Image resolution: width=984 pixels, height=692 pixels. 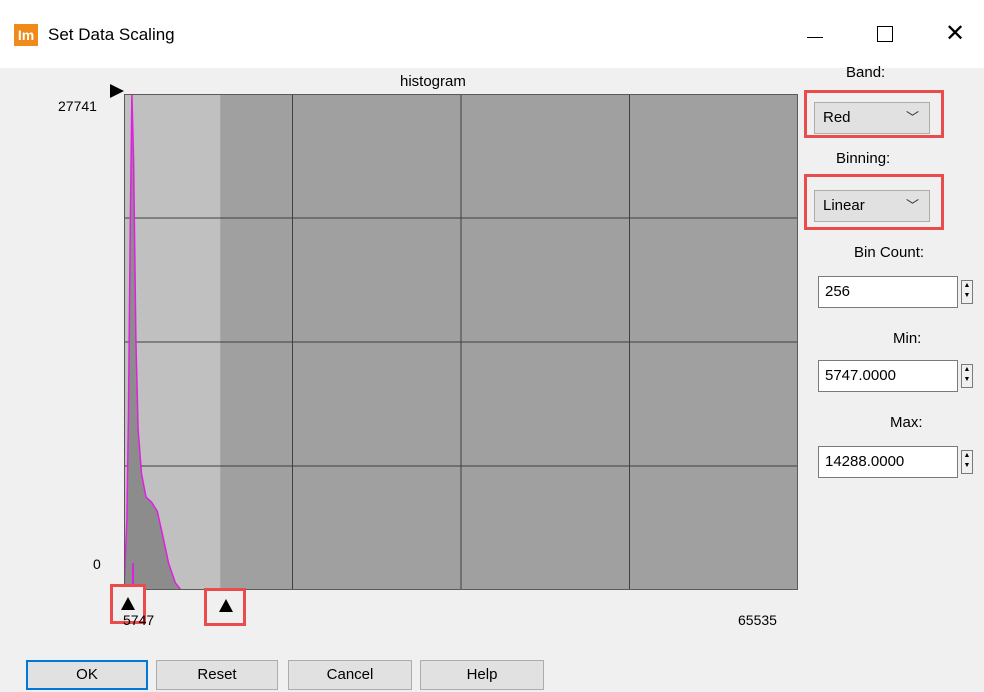 I want to click on band-label: Band:, so click(x=866, y=72).